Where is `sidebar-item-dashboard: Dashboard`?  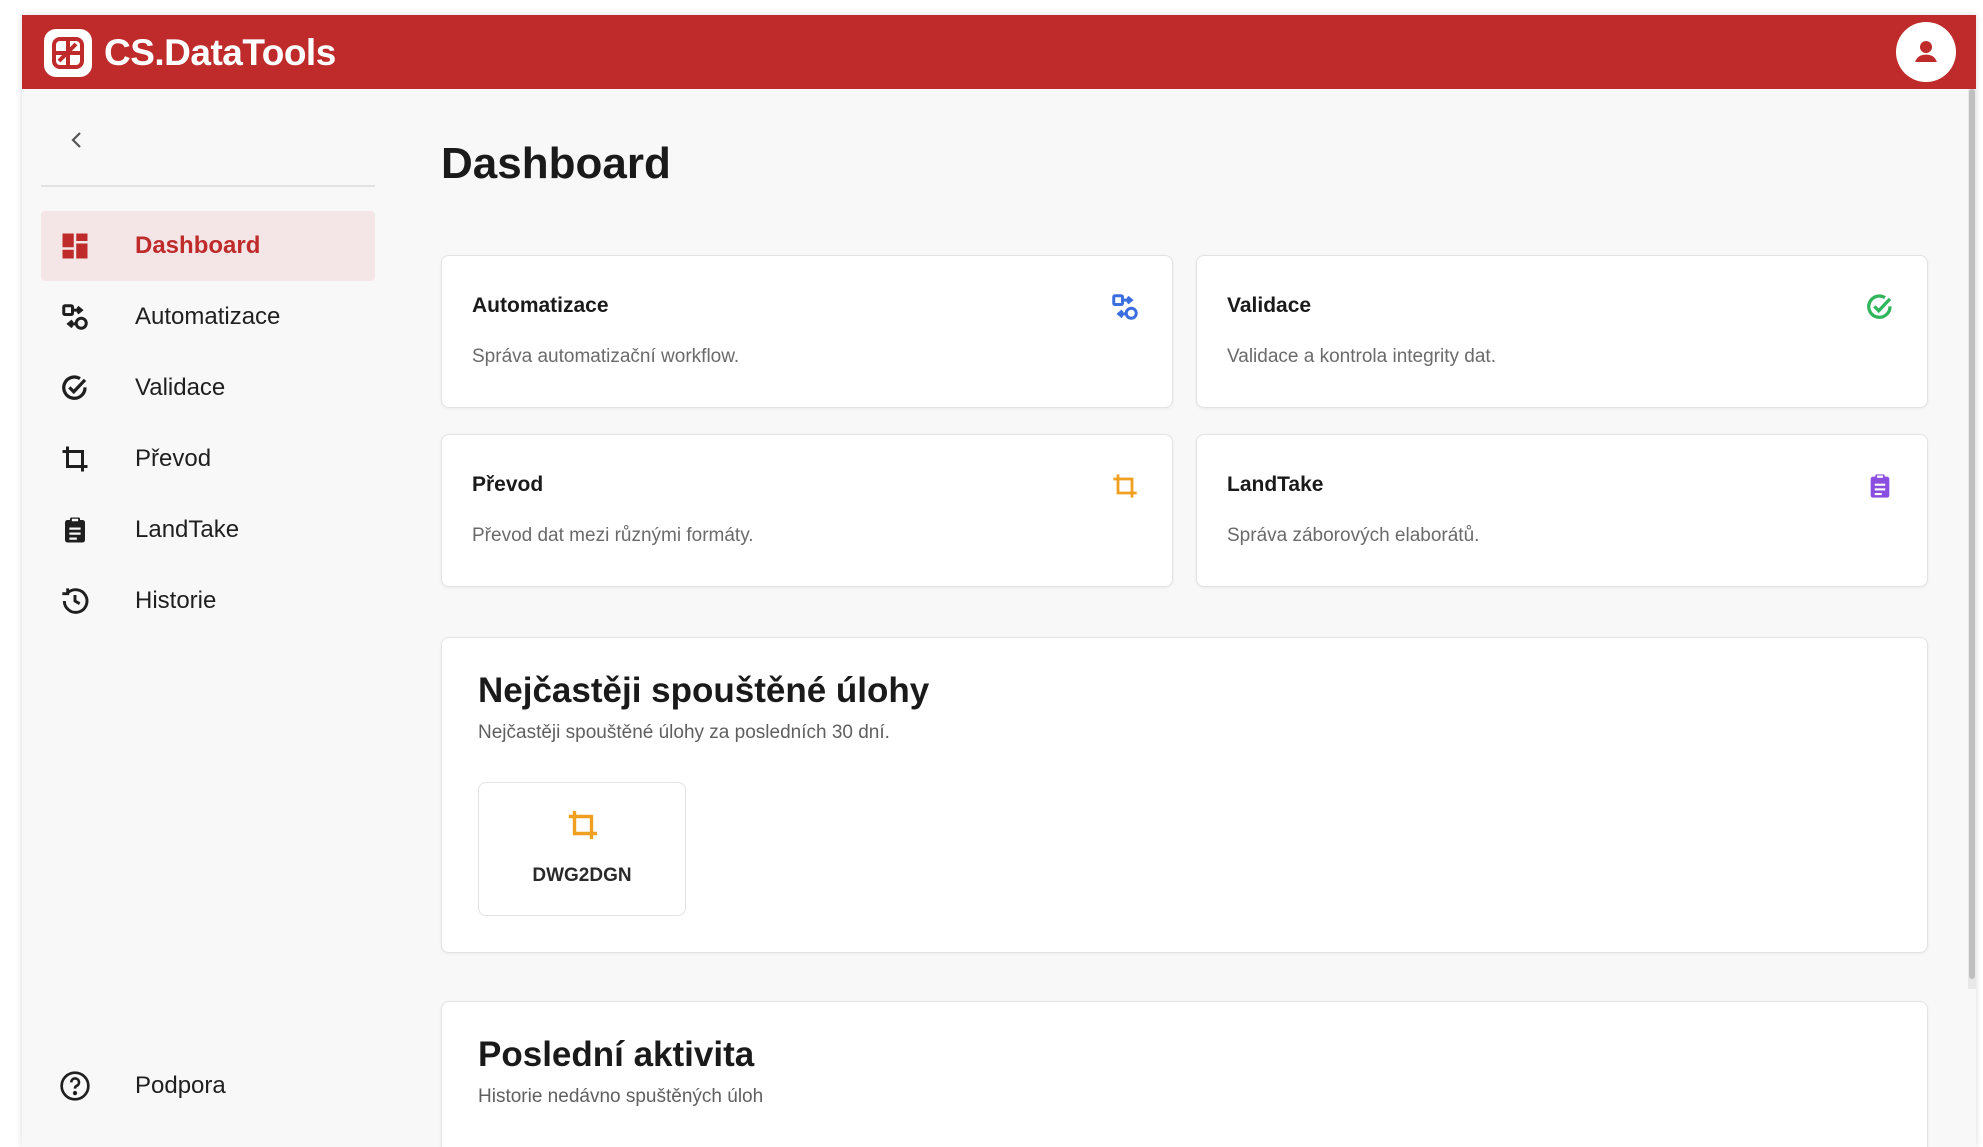 sidebar-item-dashboard: Dashboard is located at coordinates (208, 246).